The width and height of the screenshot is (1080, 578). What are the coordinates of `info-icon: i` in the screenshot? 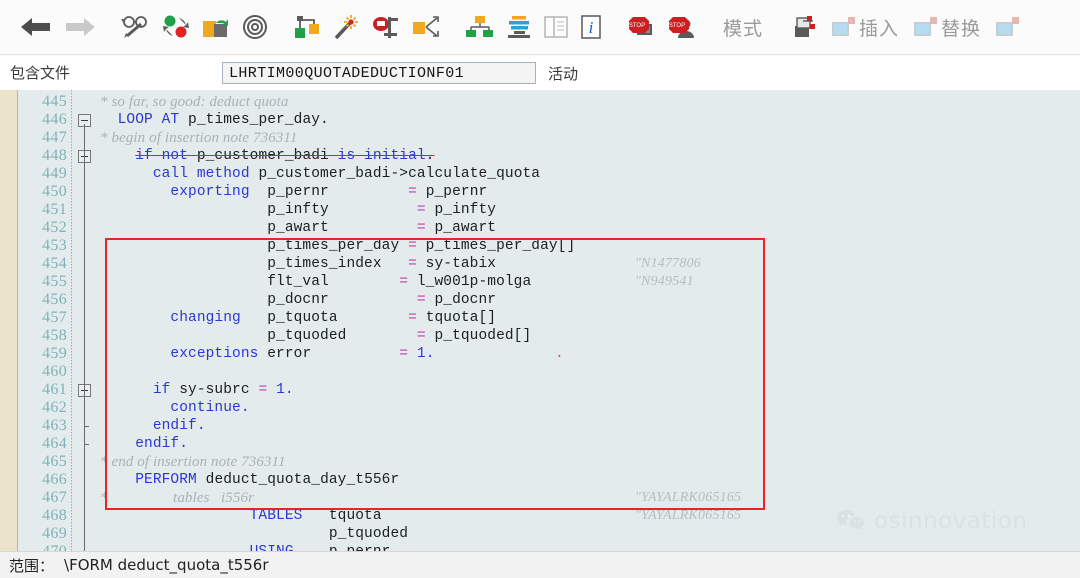 It's located at (591, 27).